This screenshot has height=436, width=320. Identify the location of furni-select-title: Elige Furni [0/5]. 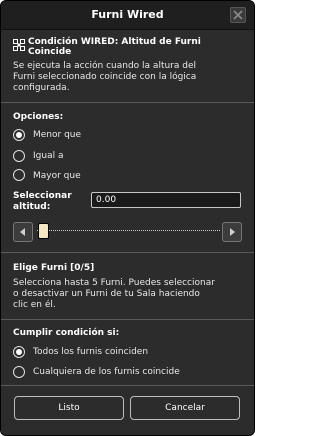
(54, 268).